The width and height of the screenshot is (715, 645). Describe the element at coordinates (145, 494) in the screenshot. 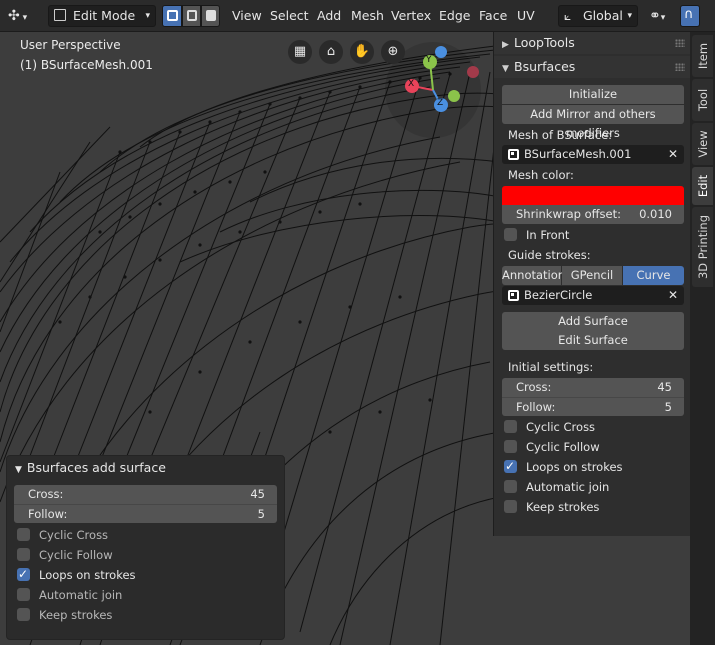

I see `redo-cross-field: Cross: 45` at that location.